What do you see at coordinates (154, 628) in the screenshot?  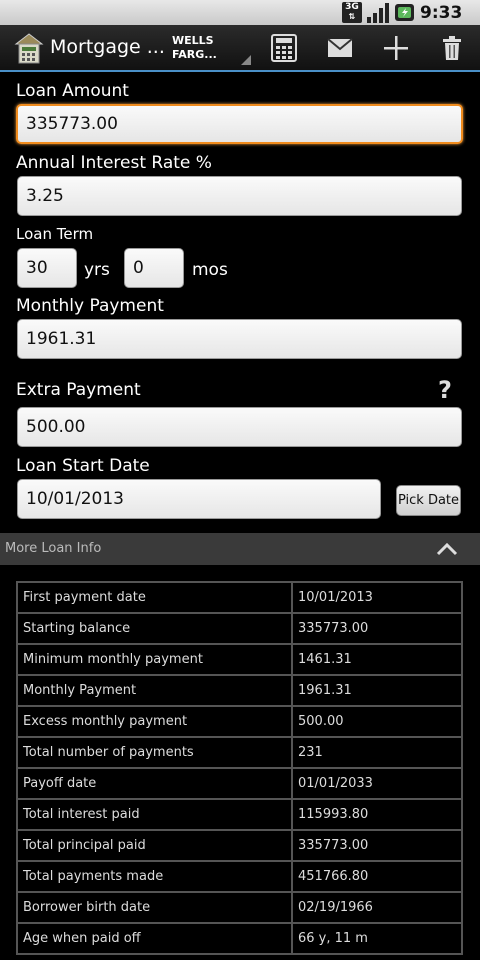 I see `info-label: Starting balance` at bounding box center [154, 628].